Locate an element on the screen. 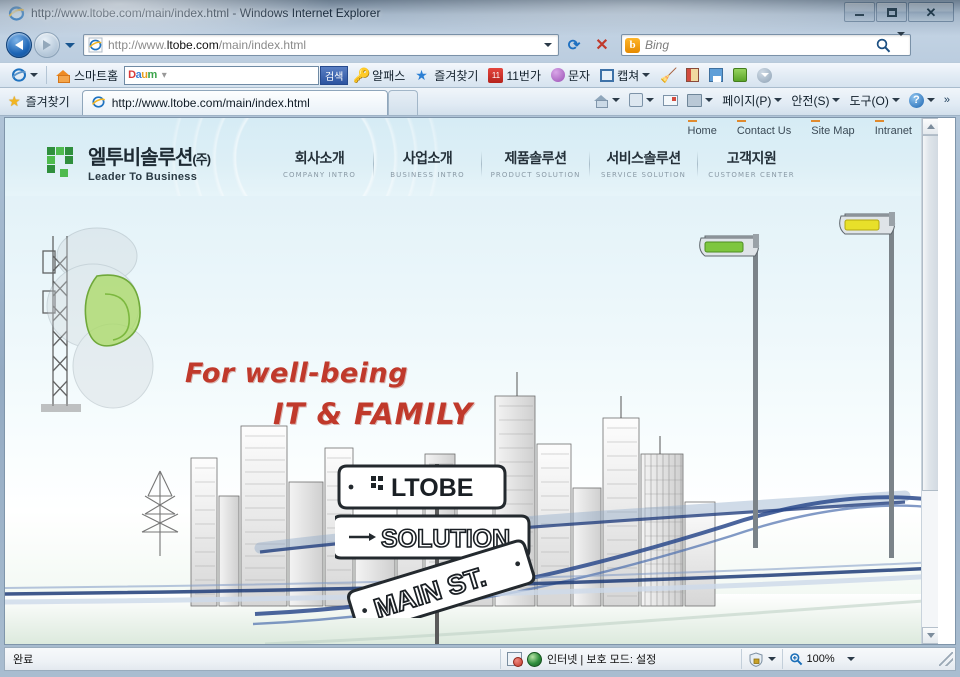  green-icon is located at coordinates (740, 75).